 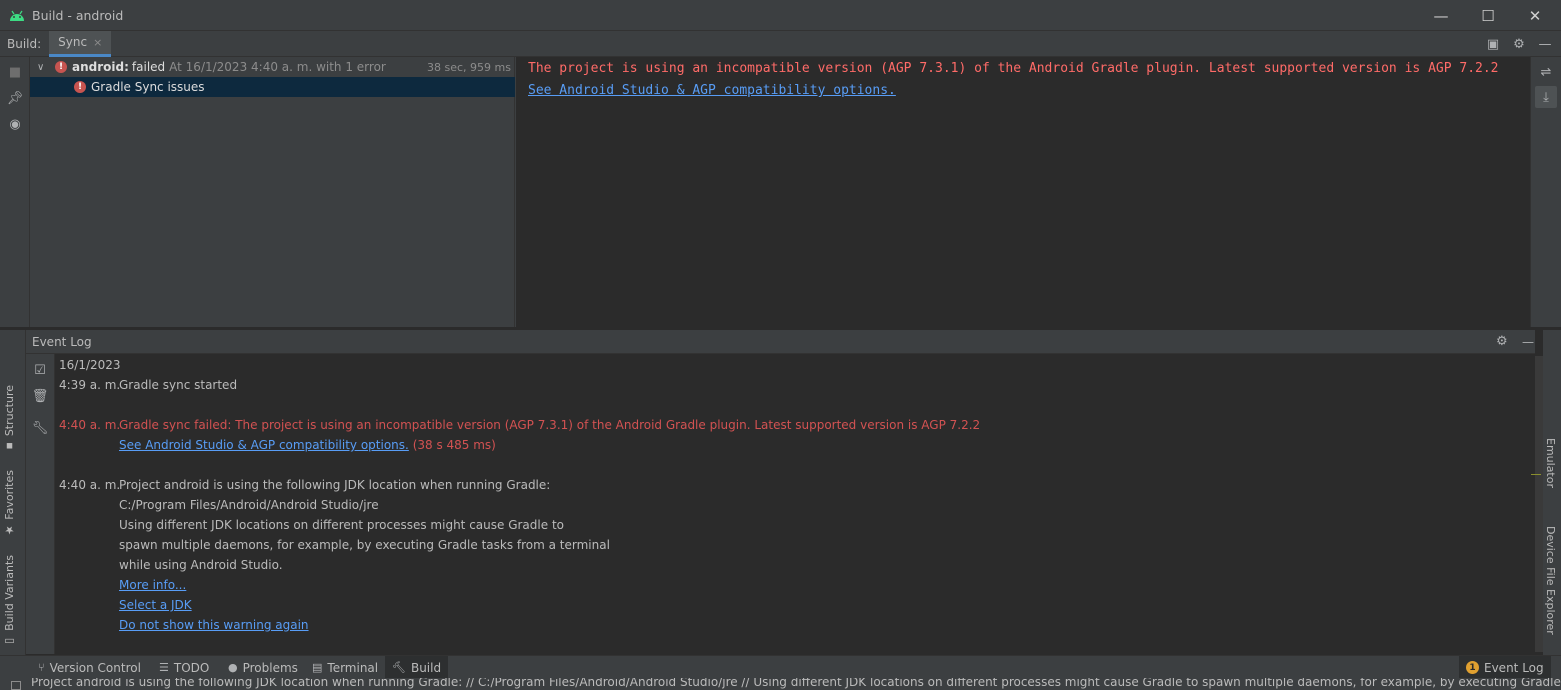 I want to click on left-tool-strip: ▪ Structure ★ Favorites ▭ Build Variants, so click(x=13, y=492).